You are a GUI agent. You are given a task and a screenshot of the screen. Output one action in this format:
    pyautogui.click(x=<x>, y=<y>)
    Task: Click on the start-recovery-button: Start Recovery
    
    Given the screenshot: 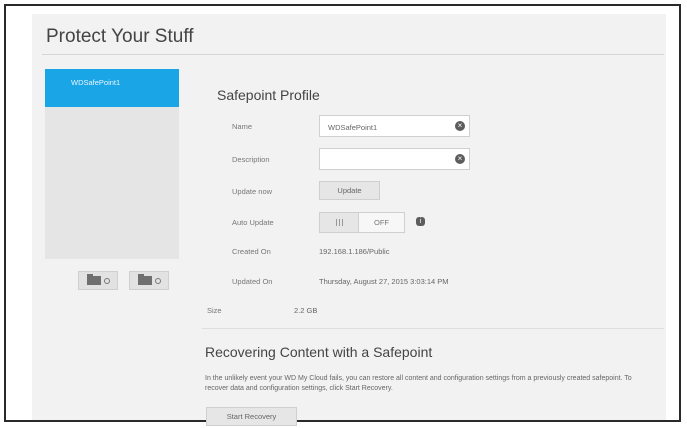 What is the action you would take?
    pyautogui.click(x=251, y=416)
    